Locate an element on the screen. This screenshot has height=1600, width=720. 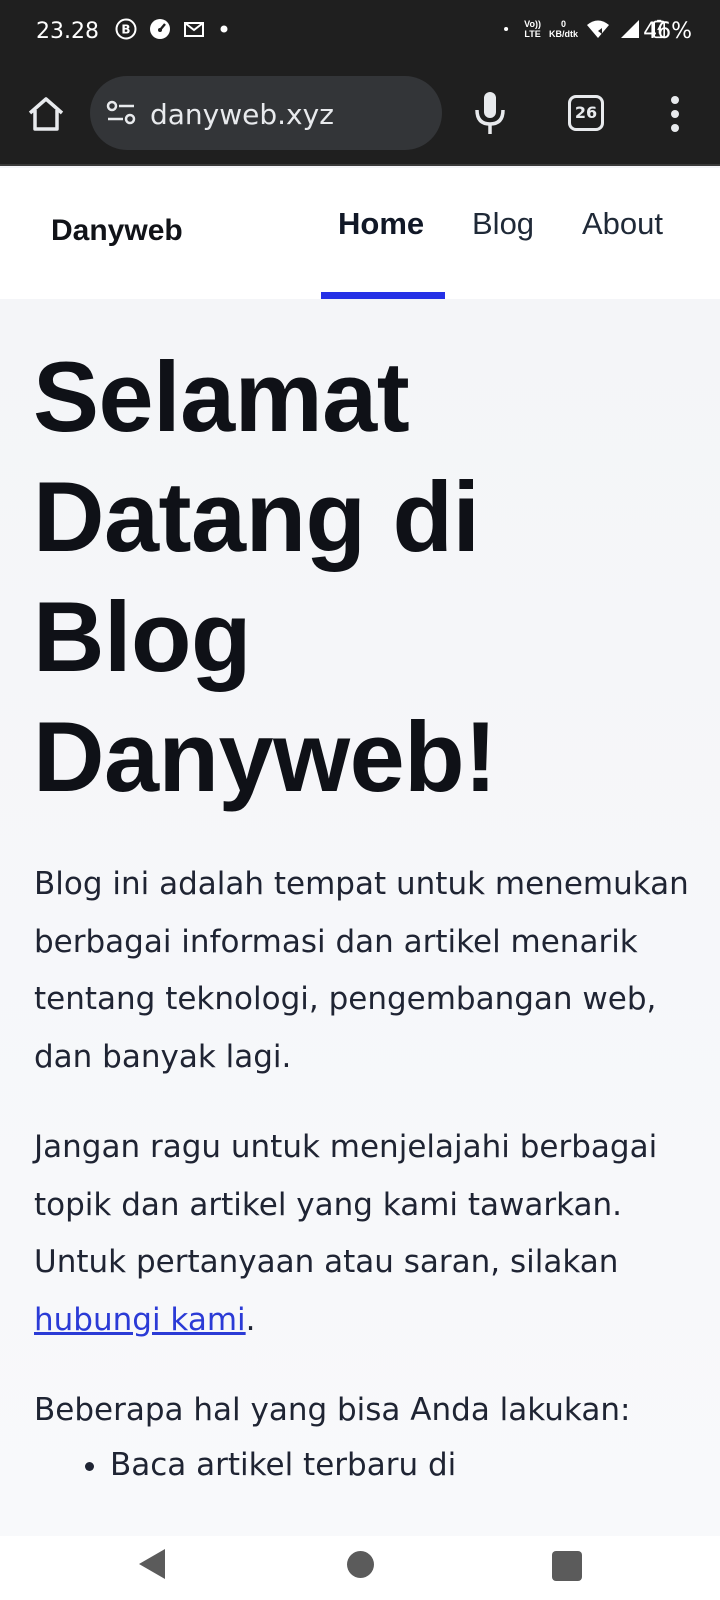
notification-icons: B is located at coordinates (177, 29).